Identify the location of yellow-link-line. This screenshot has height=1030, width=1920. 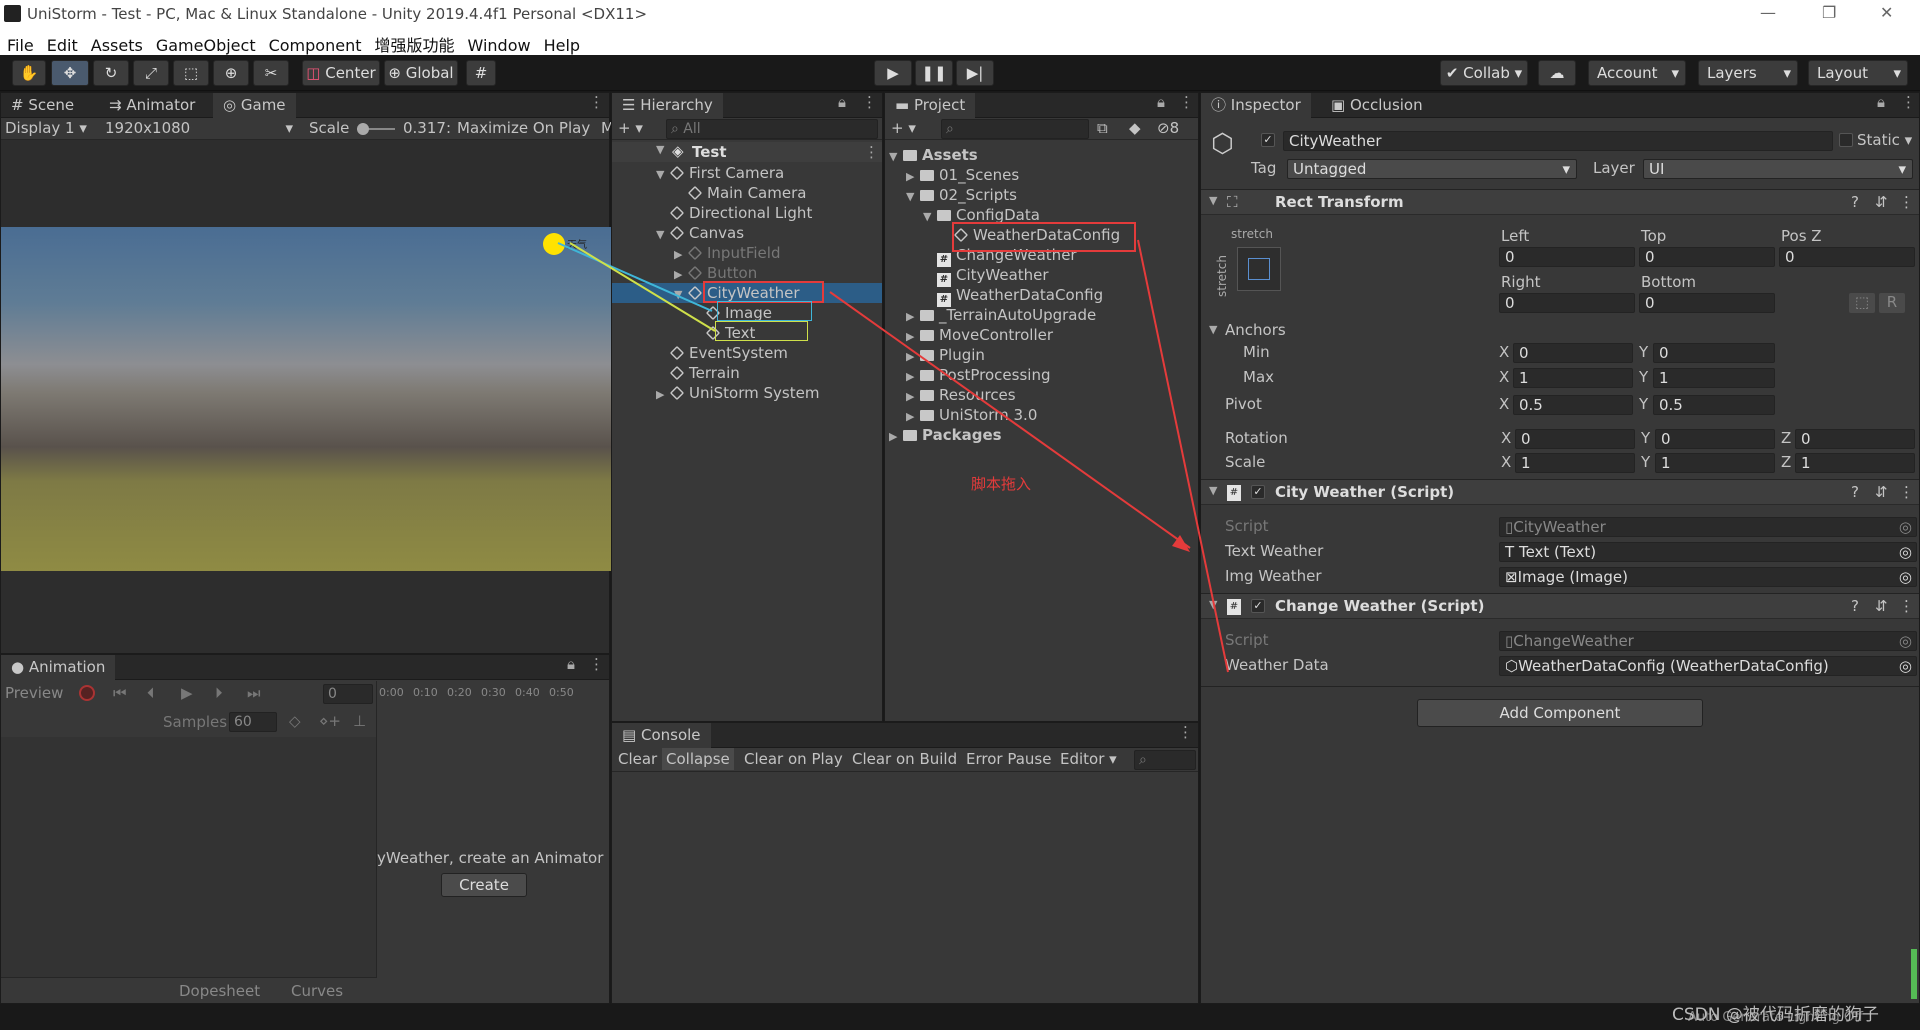
(642, 287).